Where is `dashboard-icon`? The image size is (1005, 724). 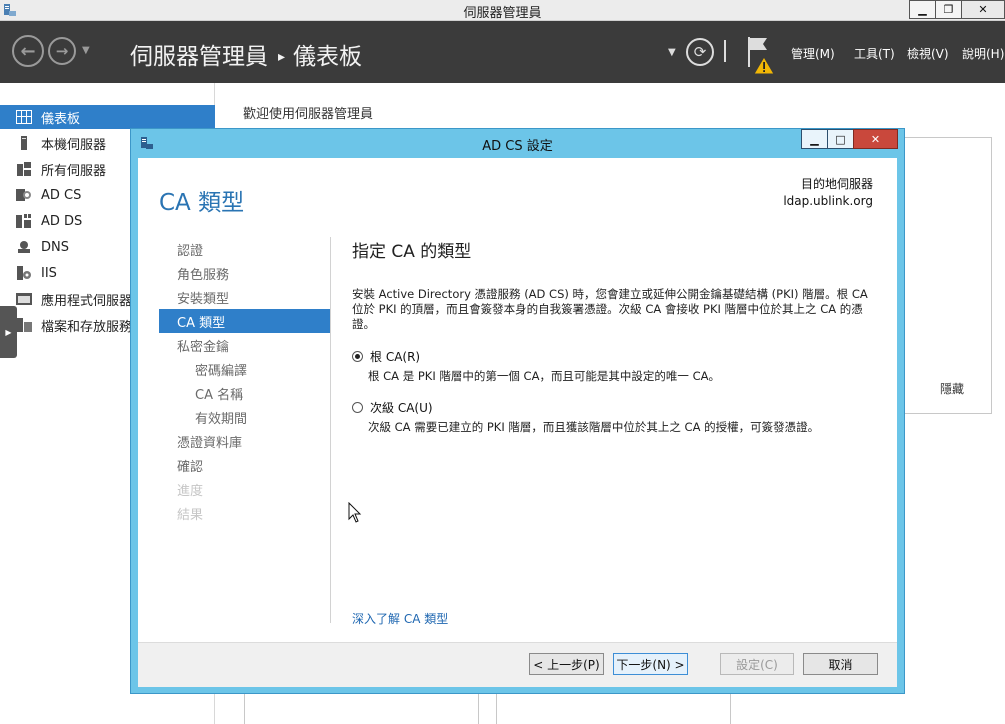 dashboard-icon is located at coordinates (24, 117).